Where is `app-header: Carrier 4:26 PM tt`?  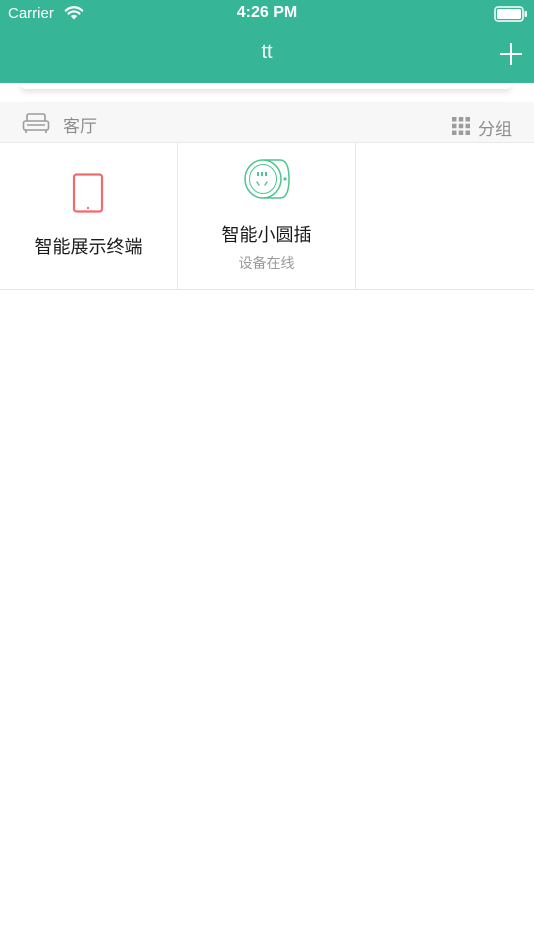
app-header: Carrier 4:26 PM tt is located at coordinates (267, 41).